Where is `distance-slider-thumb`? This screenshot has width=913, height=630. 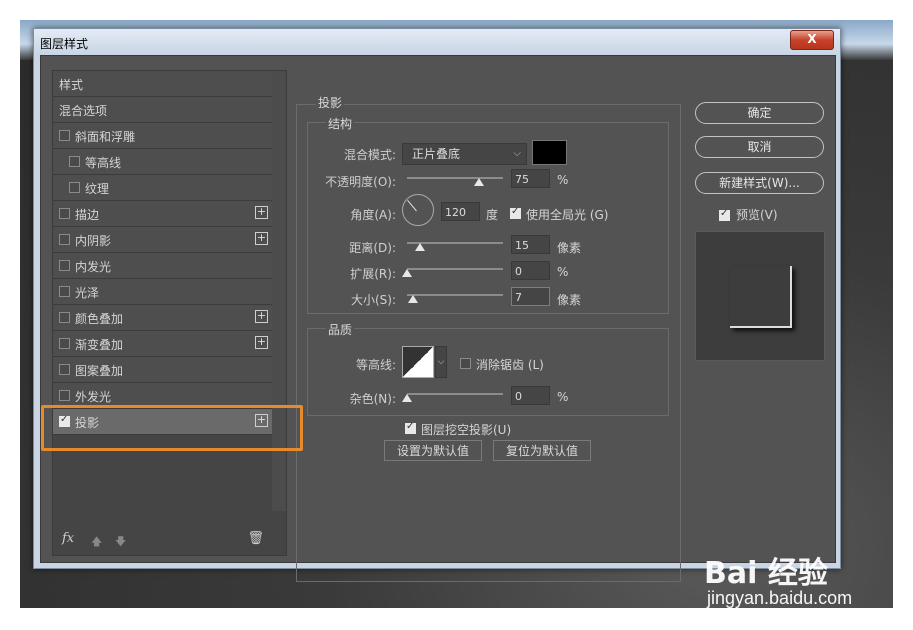 distance-slider-thumb is located at coordinates (420, 247).